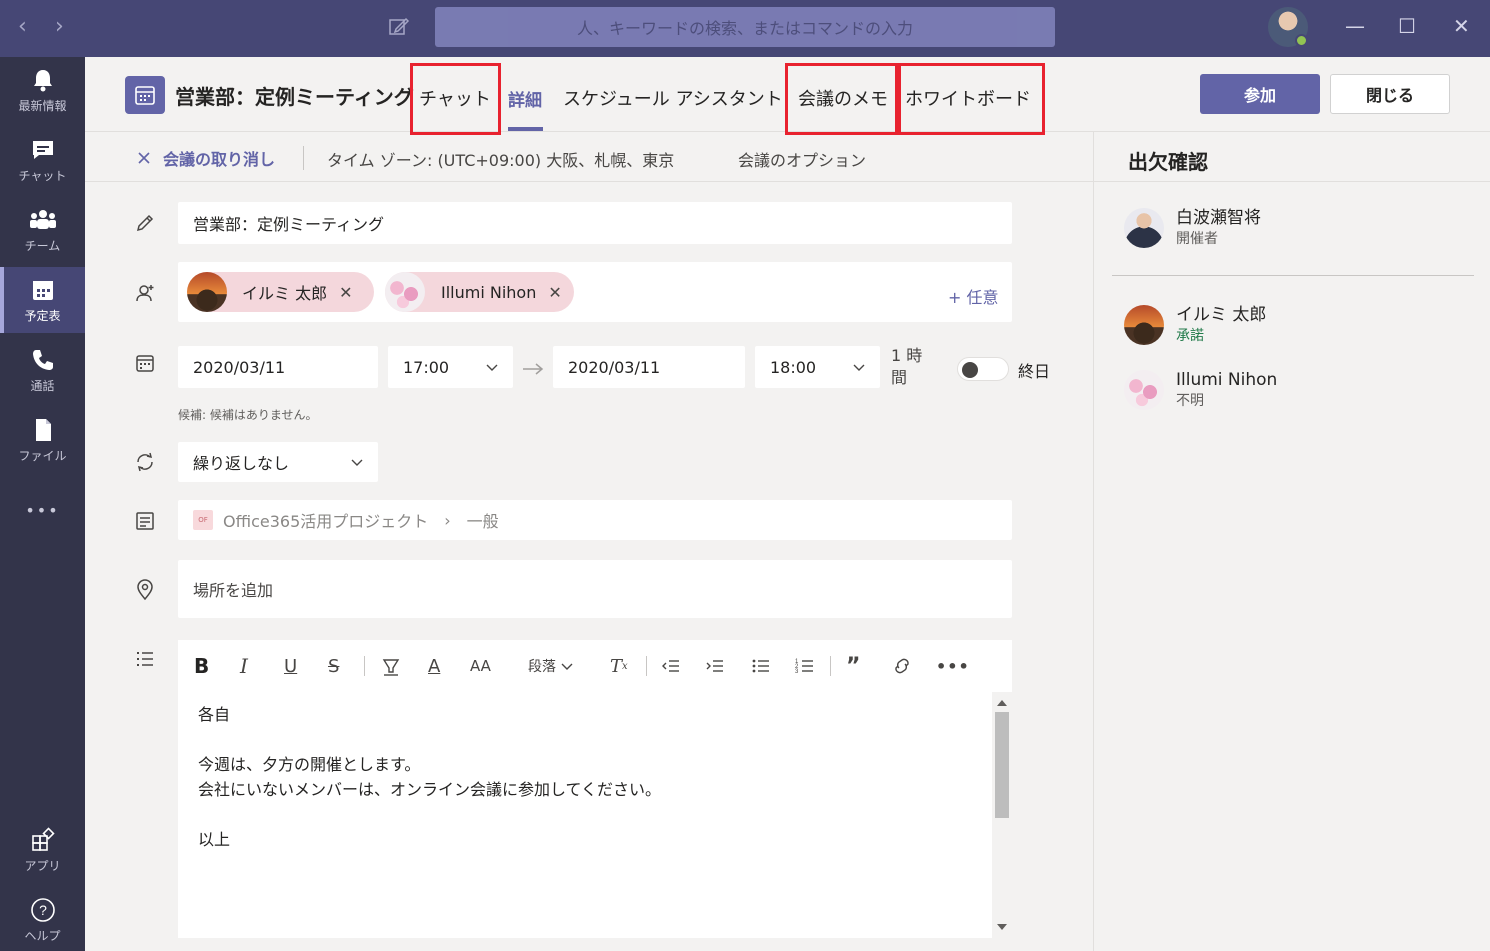 This screenshot has width=1490, height=951. Describe the element at coordinates (278, 367) in the screenshot. I see `start-date-field: 2020/03/11` at that location.